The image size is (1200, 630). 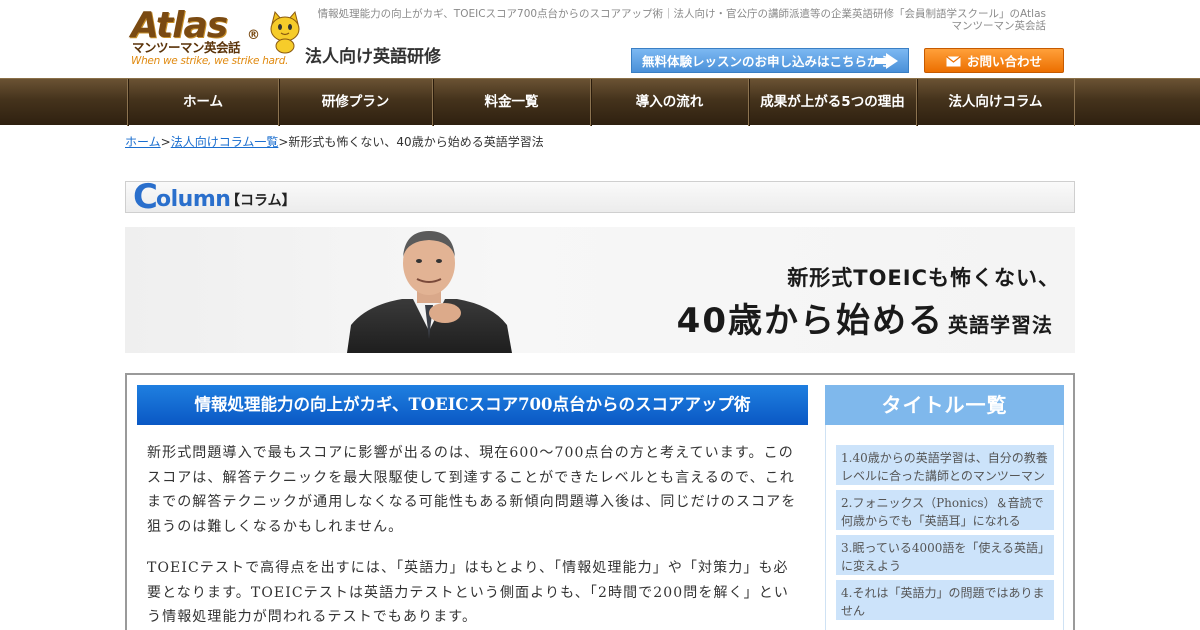 I want to click on logo-wordmark: Atlas, so click(x=179, y=25).